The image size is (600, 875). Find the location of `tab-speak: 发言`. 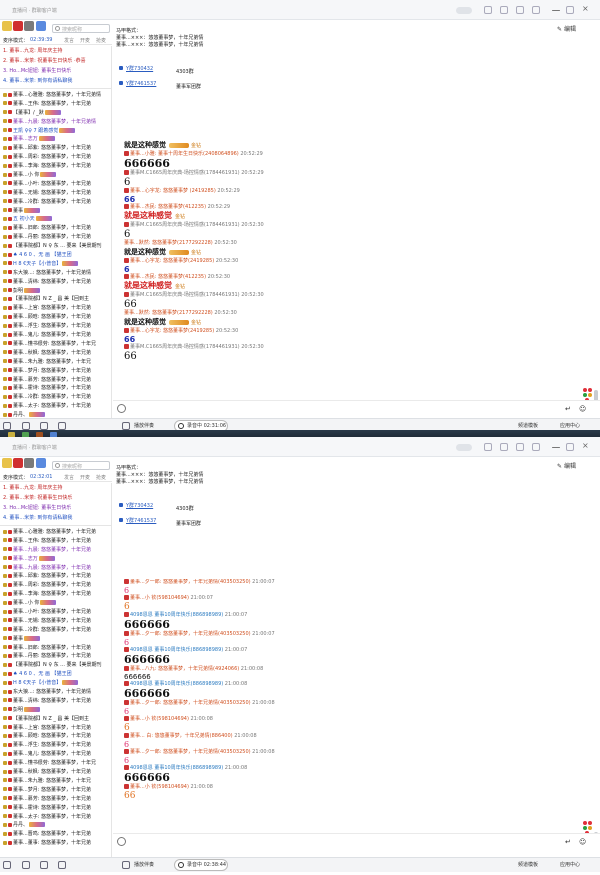

tab-speak: 发言 is located at coordinates (69, 477).